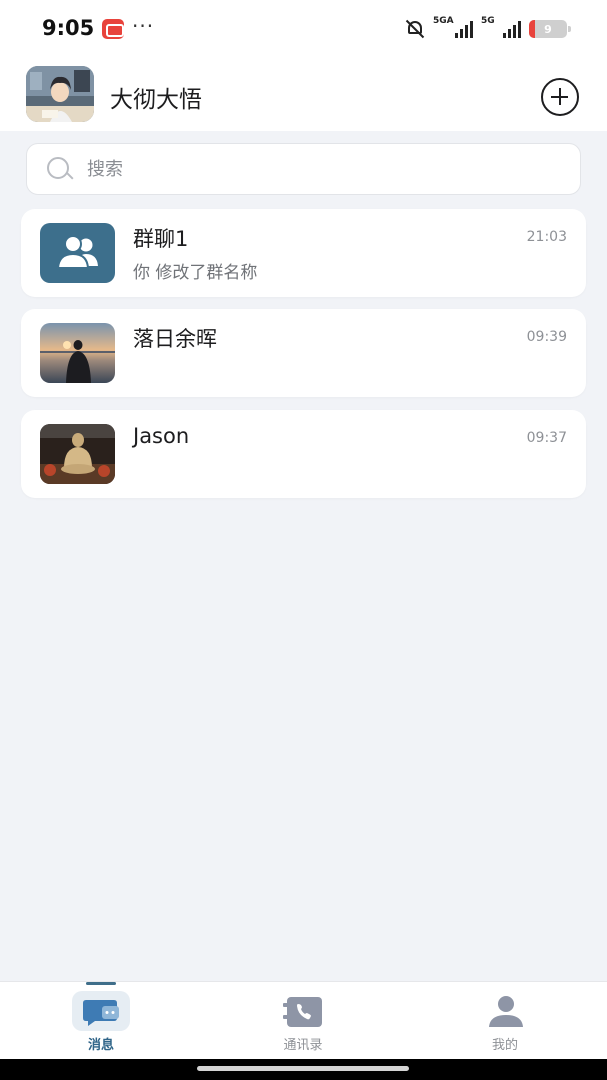  I want to click on conversation-name: 群聊1, so click(161, 239).